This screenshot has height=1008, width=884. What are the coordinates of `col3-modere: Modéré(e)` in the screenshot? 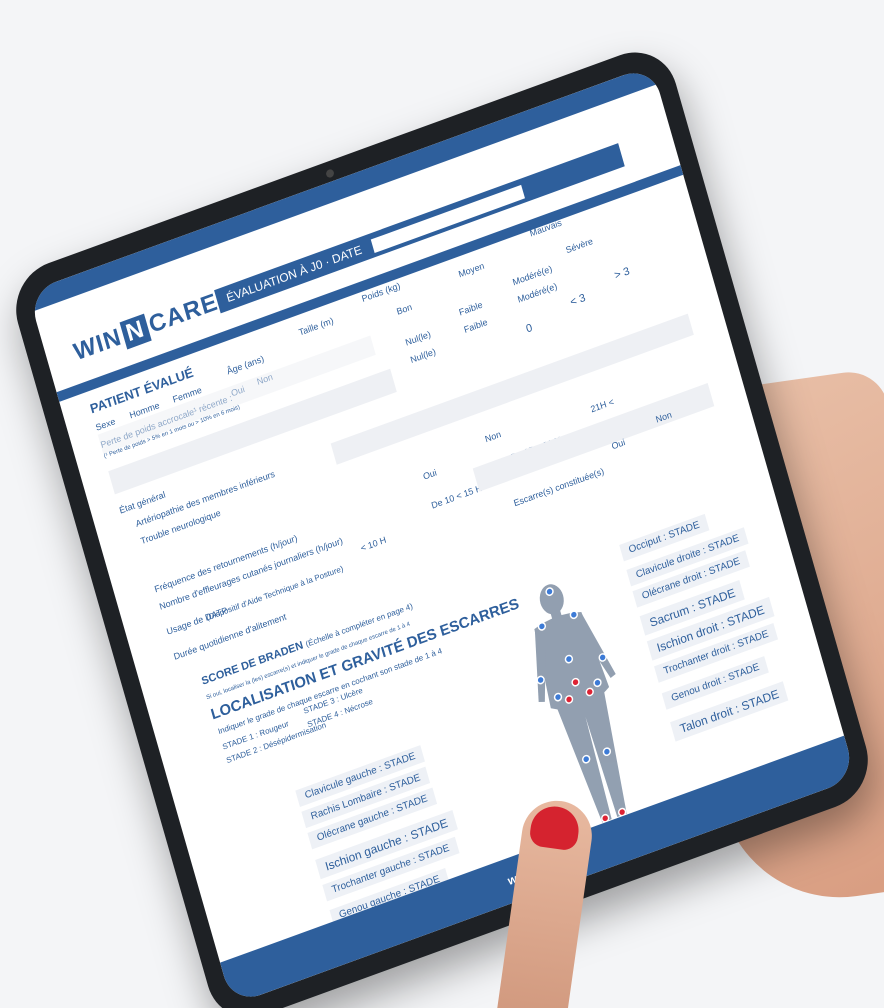 It's located at (537, 292).